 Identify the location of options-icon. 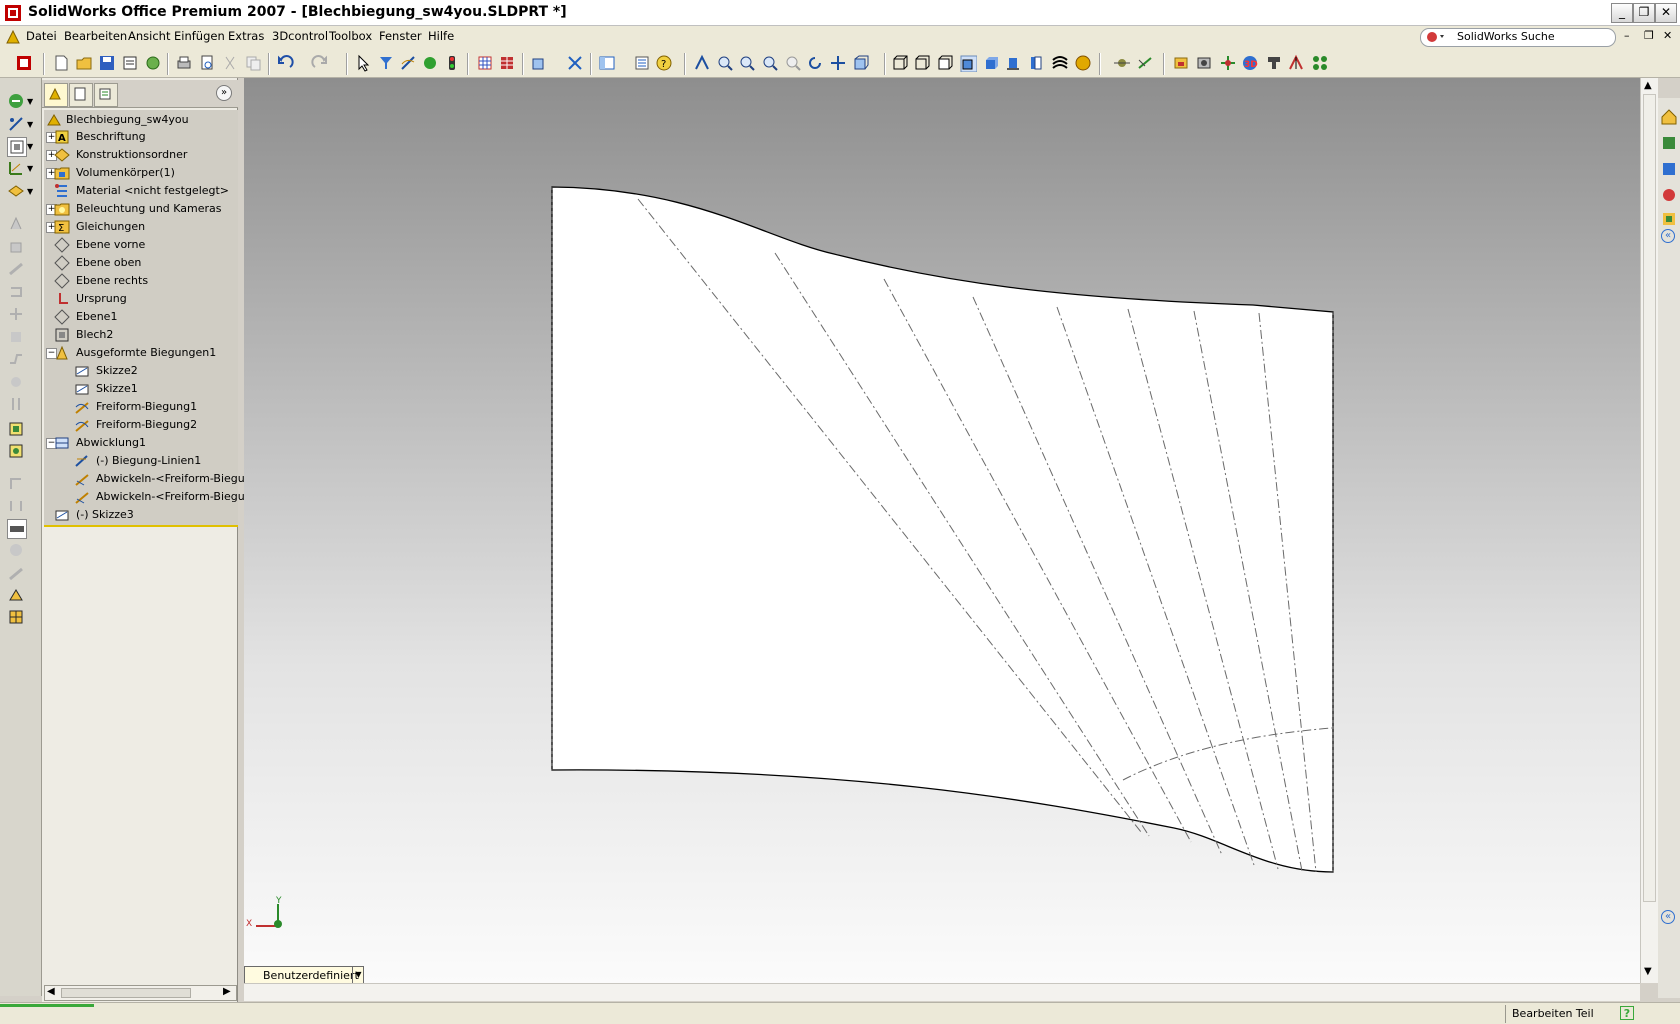
(153, 63).